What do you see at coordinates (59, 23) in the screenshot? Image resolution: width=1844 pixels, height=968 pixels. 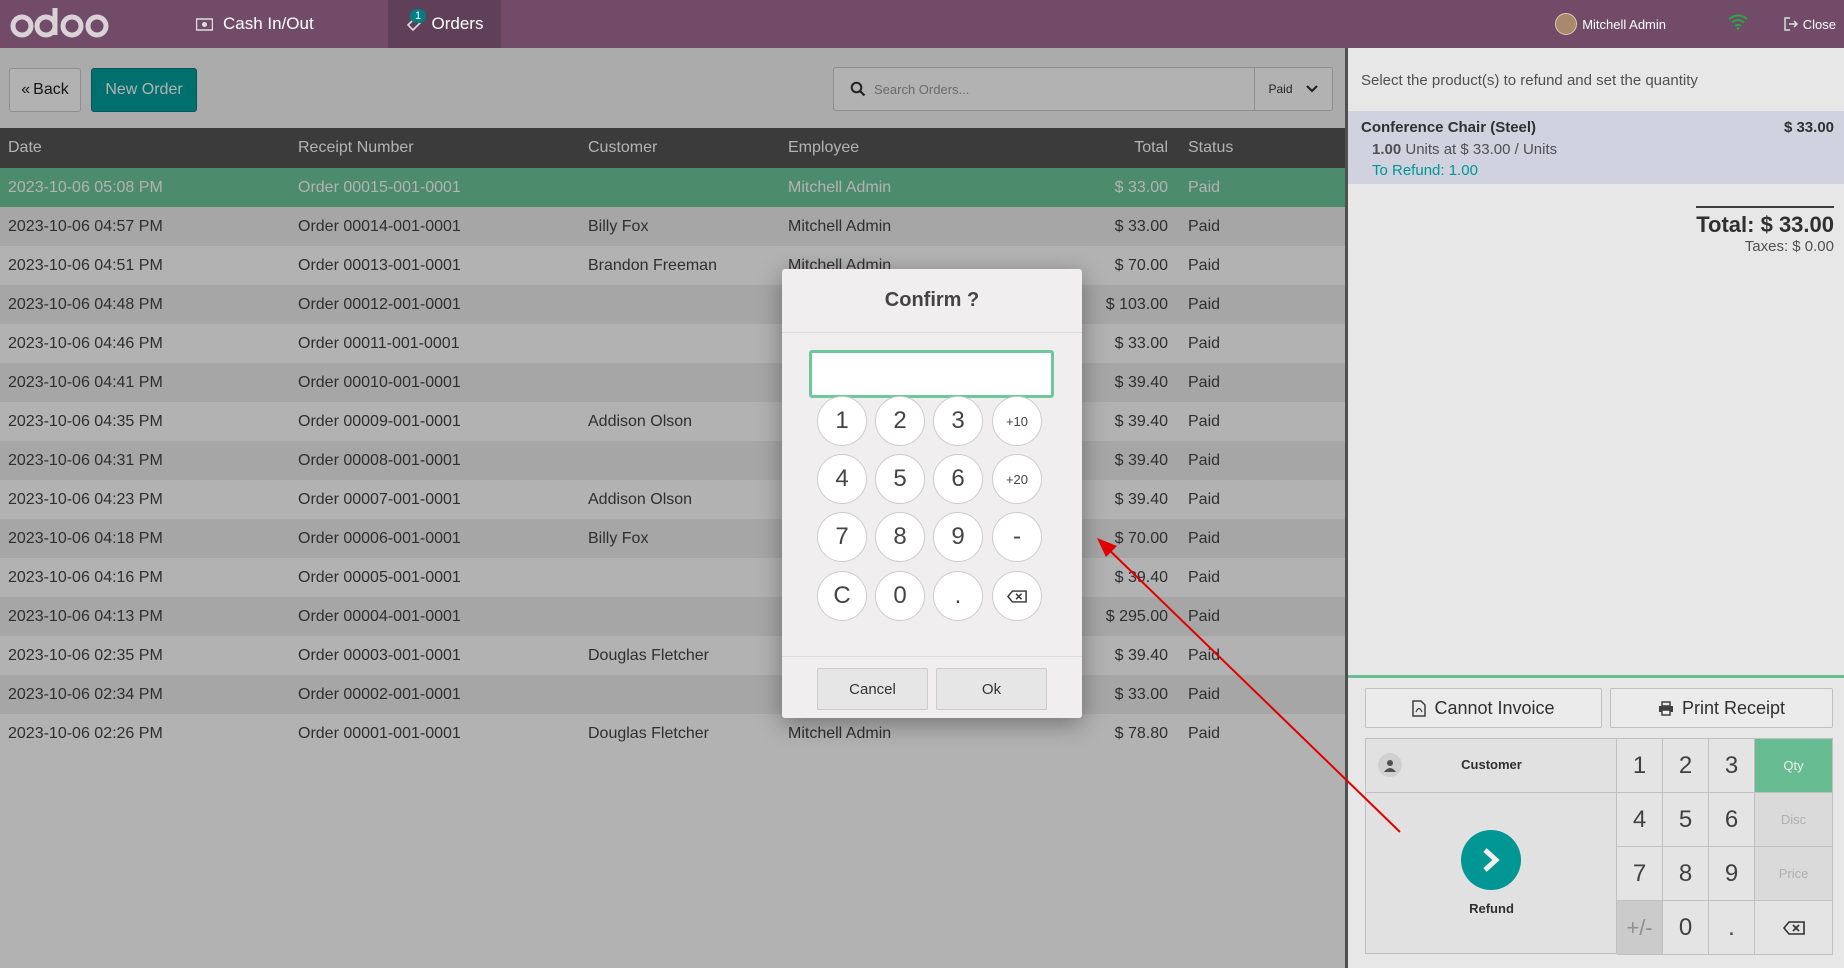 I see `odoo-logo` at bounding box center [59, 23].